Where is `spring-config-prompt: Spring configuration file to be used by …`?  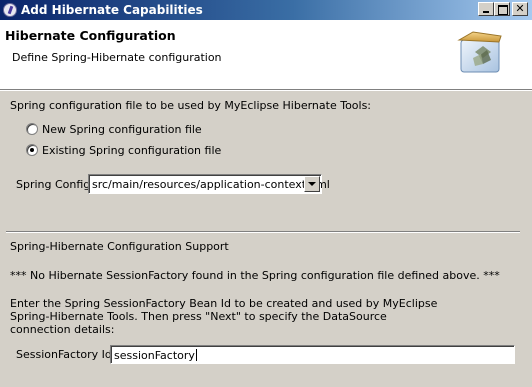 spring-config-prompt: Spring configuration file to be used by … is located at coordinates (191, 105).